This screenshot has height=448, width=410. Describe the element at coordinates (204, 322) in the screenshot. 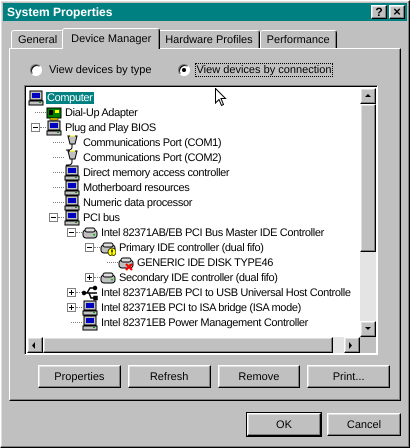

I see `tree-item: Intel 82371EB Power Management Controller` at that location.